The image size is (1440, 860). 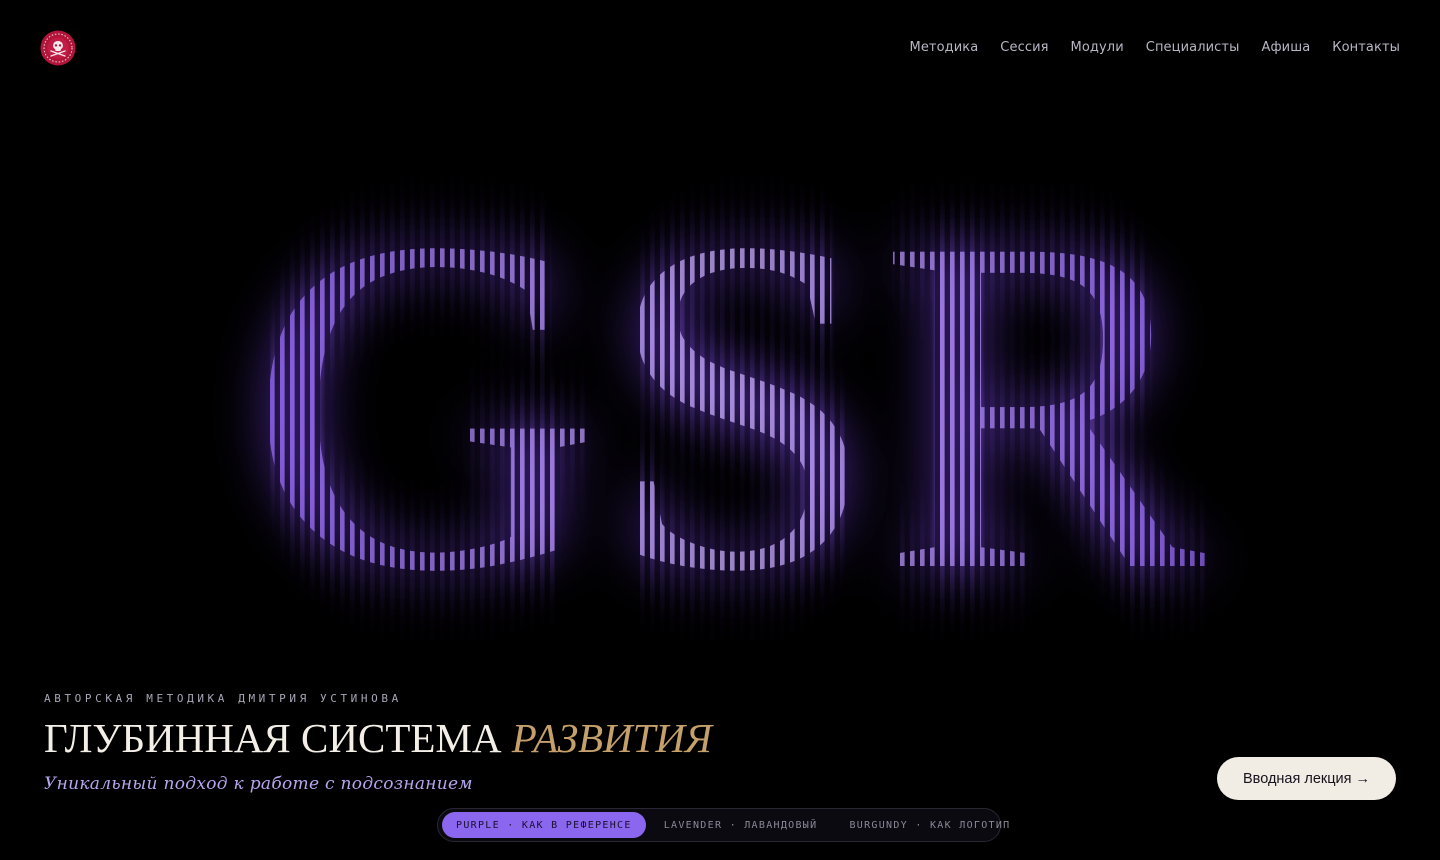 I want to click on nav-item-afisha: Афиша, so click(x=1285, y=48).